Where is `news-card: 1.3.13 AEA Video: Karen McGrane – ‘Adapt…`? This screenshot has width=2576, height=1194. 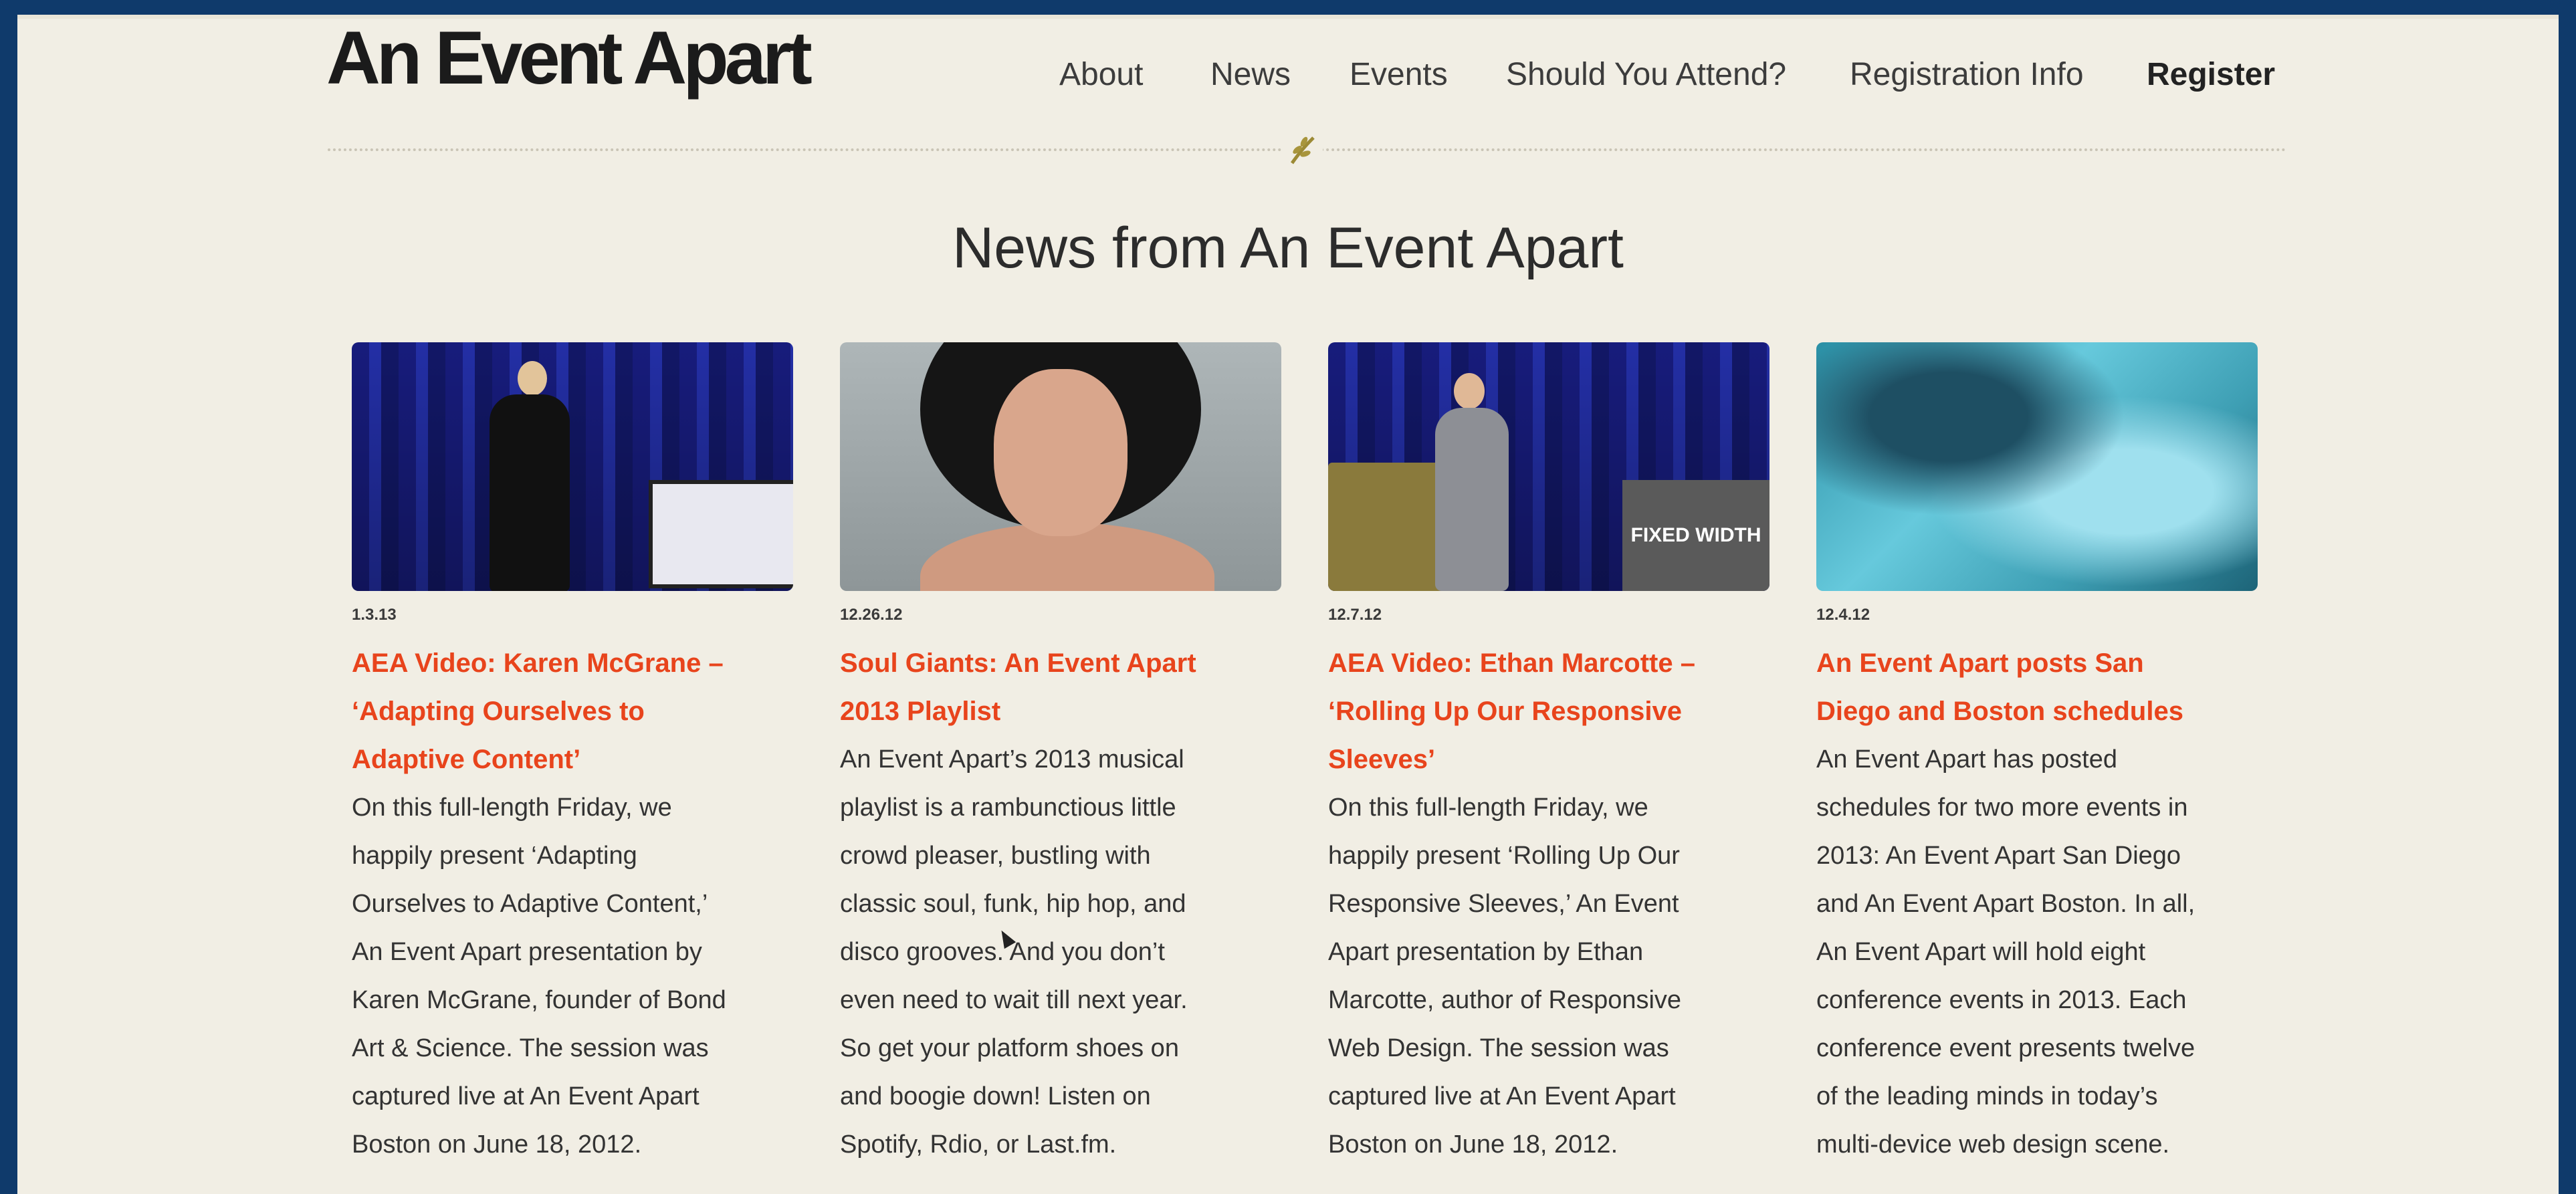 news-card: 1.3.13 AEA Video: Karen McGrane – ‘Adapt… is located at coordinates (572, 755).